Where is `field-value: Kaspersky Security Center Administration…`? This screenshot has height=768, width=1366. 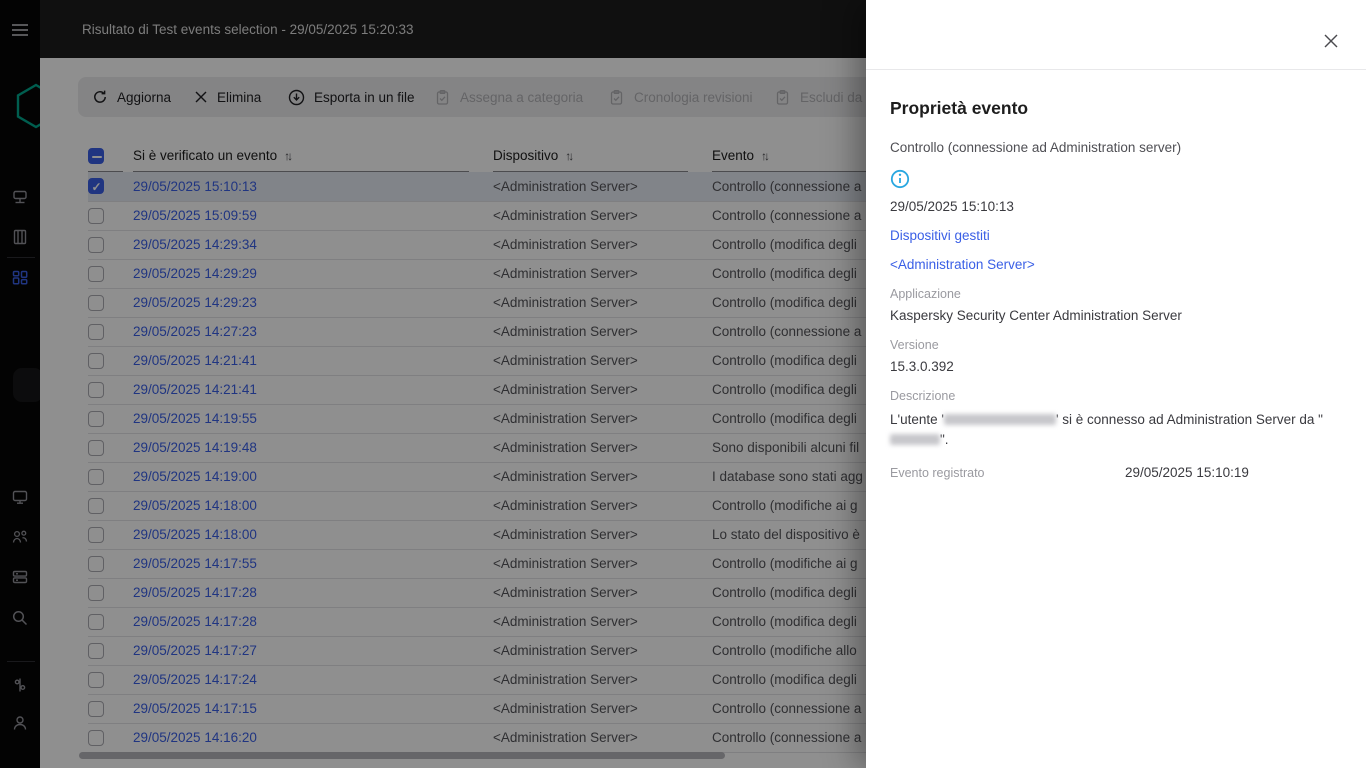 field-value: Kaspersky Security Center Administration… is located at coordinates (1036, 315).